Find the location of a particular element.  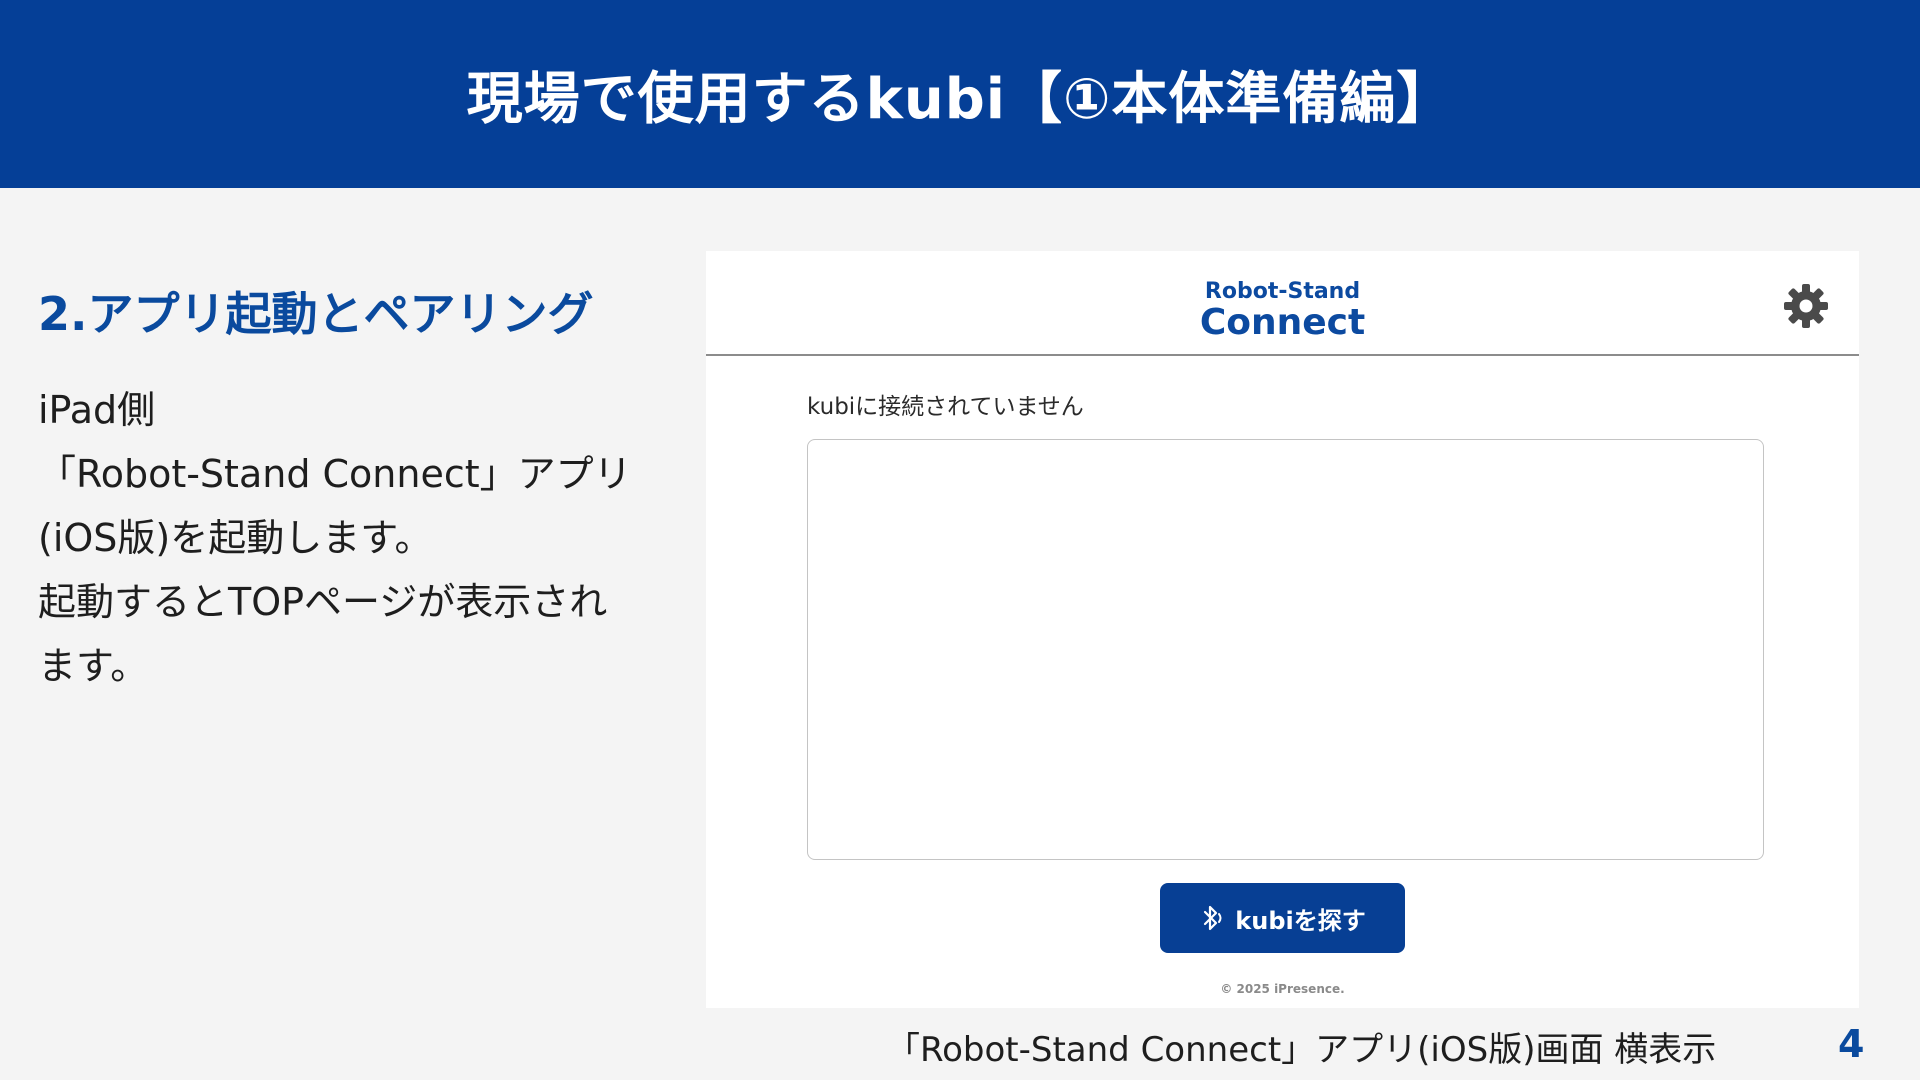

section-title: 2.アプリ起動とペアリング is located at coordinates (316, 314).